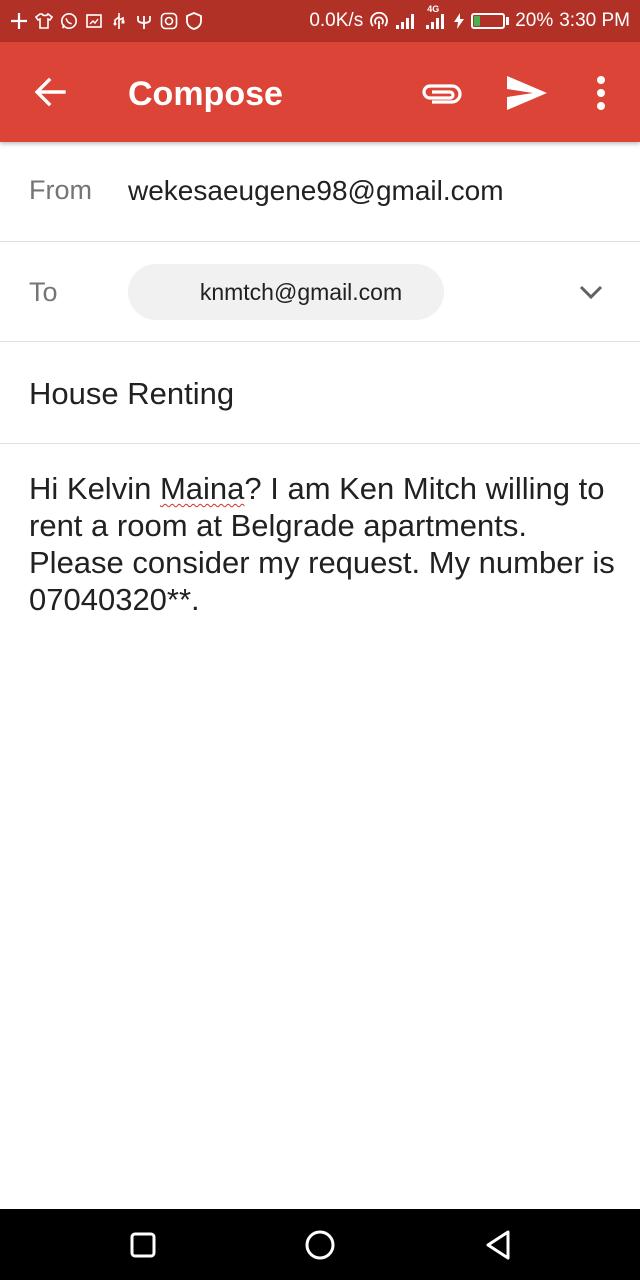 The height and width of the screenshot is (1280, 640). What do you see at coordinates (94, 21) in the screenshot?
I see `cast-icon` at bounding box center [94, 21].